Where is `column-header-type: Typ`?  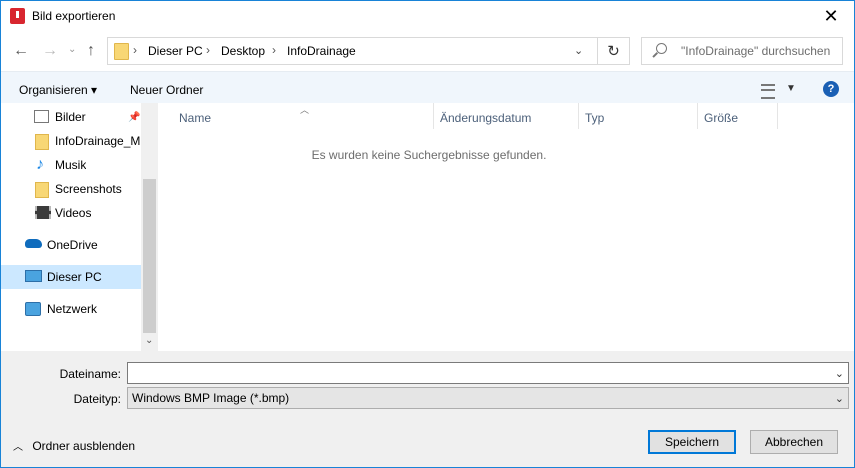
column-header-type: Typ is located at coordinates (594, 118).